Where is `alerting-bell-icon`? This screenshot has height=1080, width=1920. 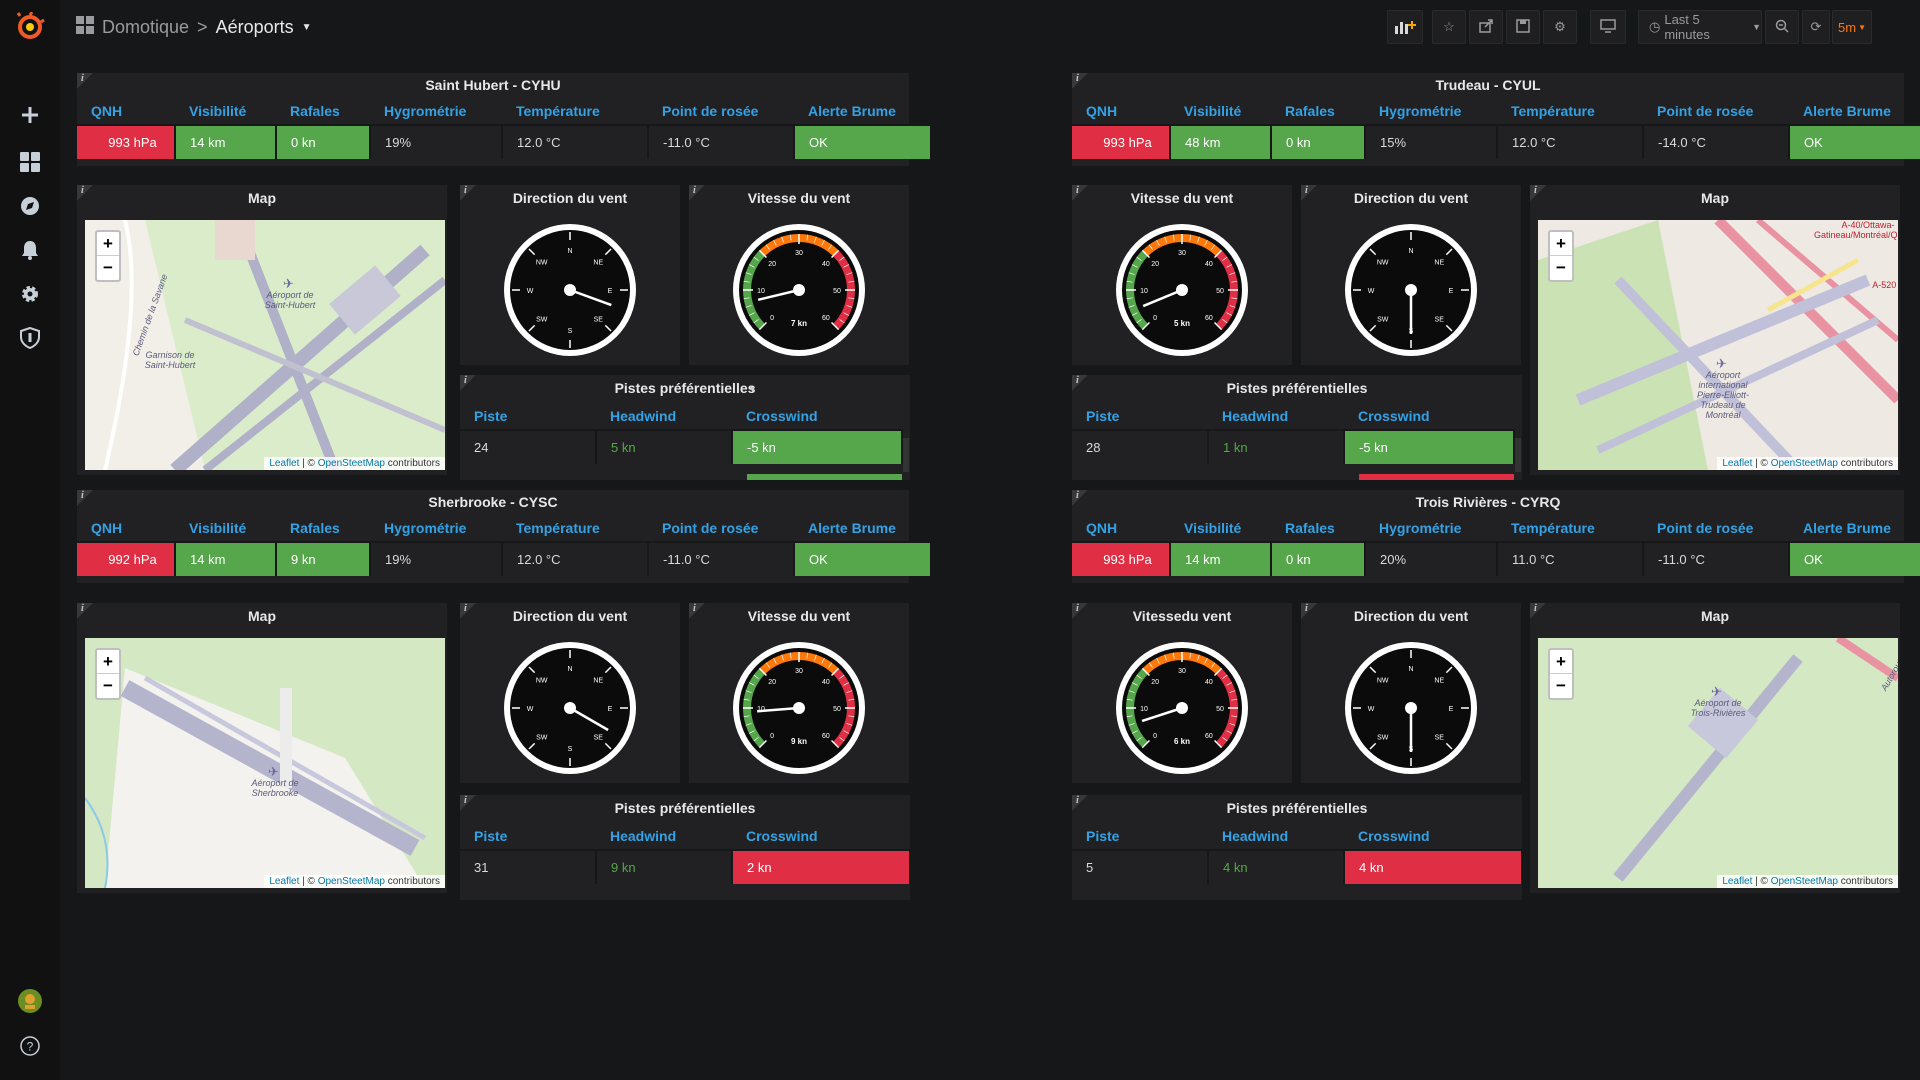 alerting-bell-icon is located at coordinates (30, 250).